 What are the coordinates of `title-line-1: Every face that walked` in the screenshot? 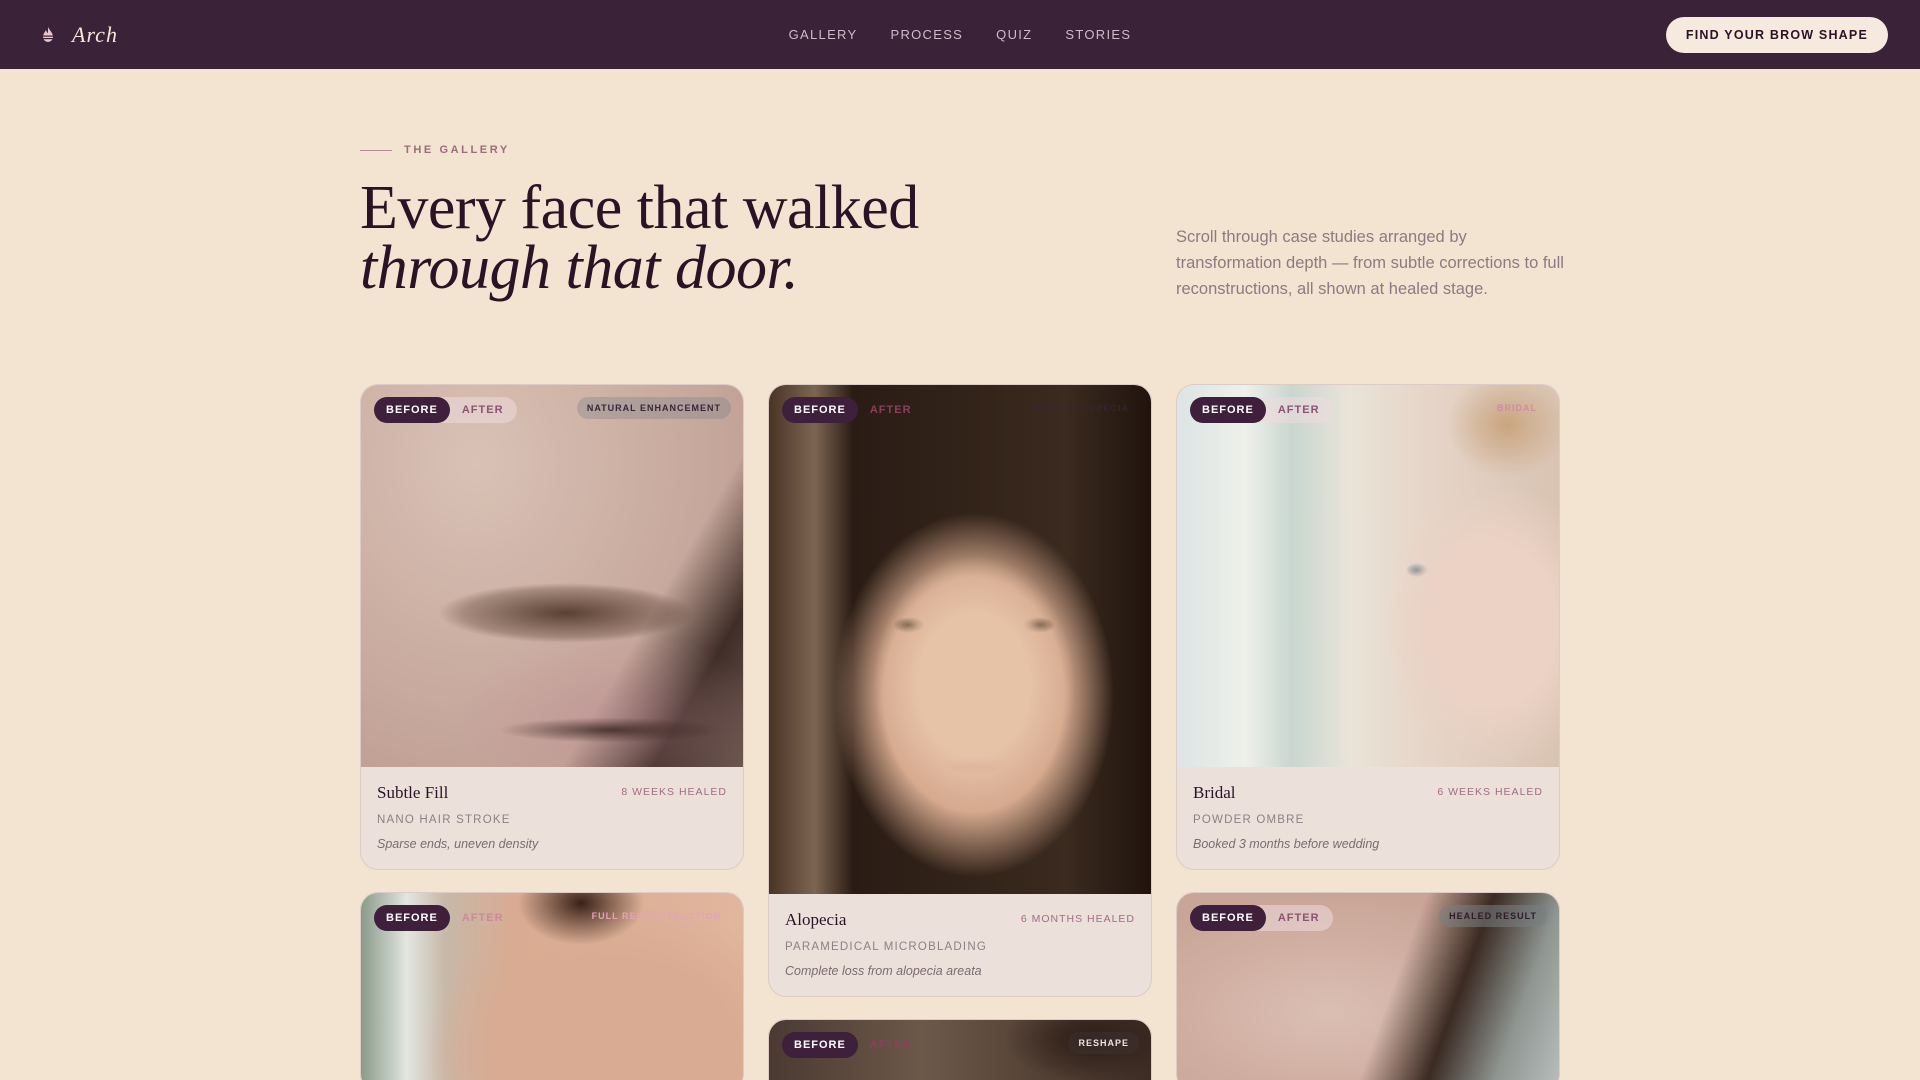 It's located at (639, 208).